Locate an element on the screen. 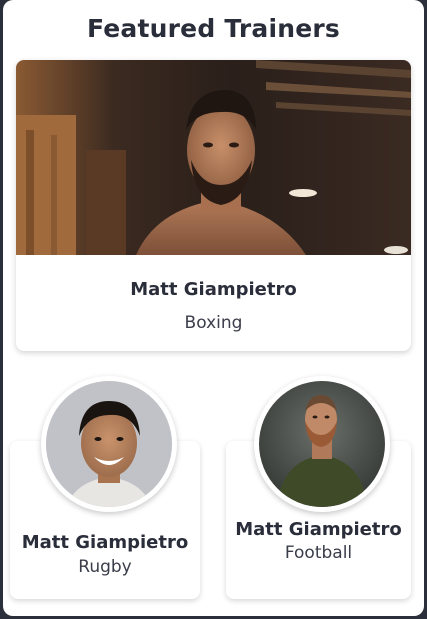  trainer-avatar-rugby is located at coordinates (109, 444).